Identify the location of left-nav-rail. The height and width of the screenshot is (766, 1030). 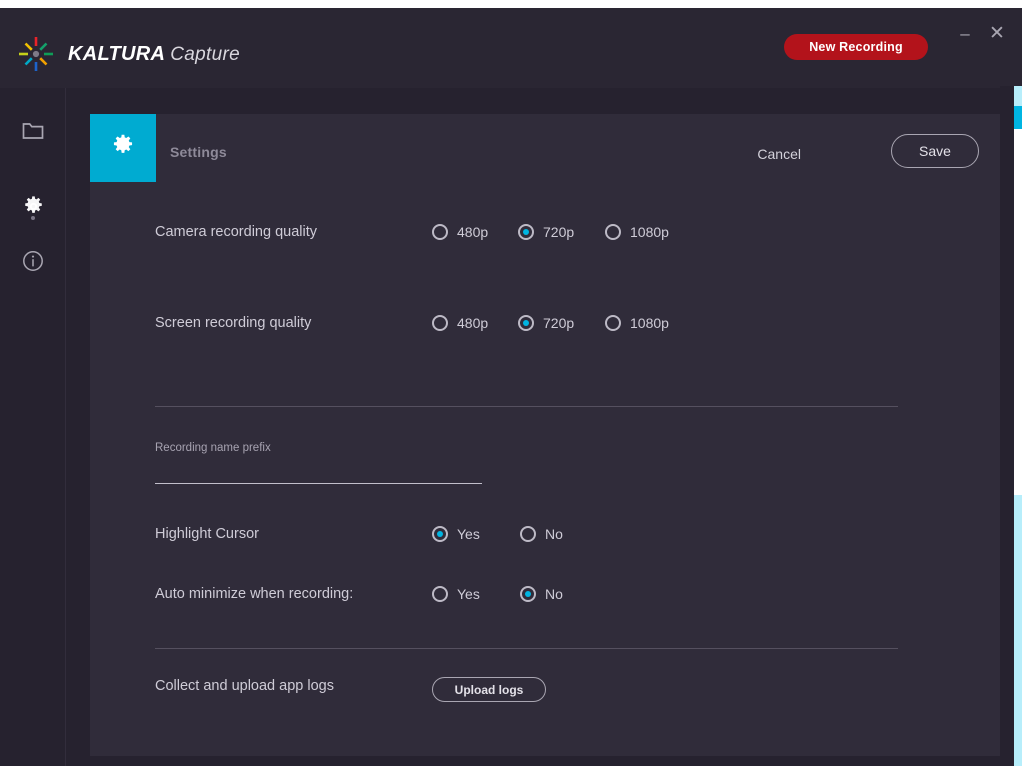
(33, 427).